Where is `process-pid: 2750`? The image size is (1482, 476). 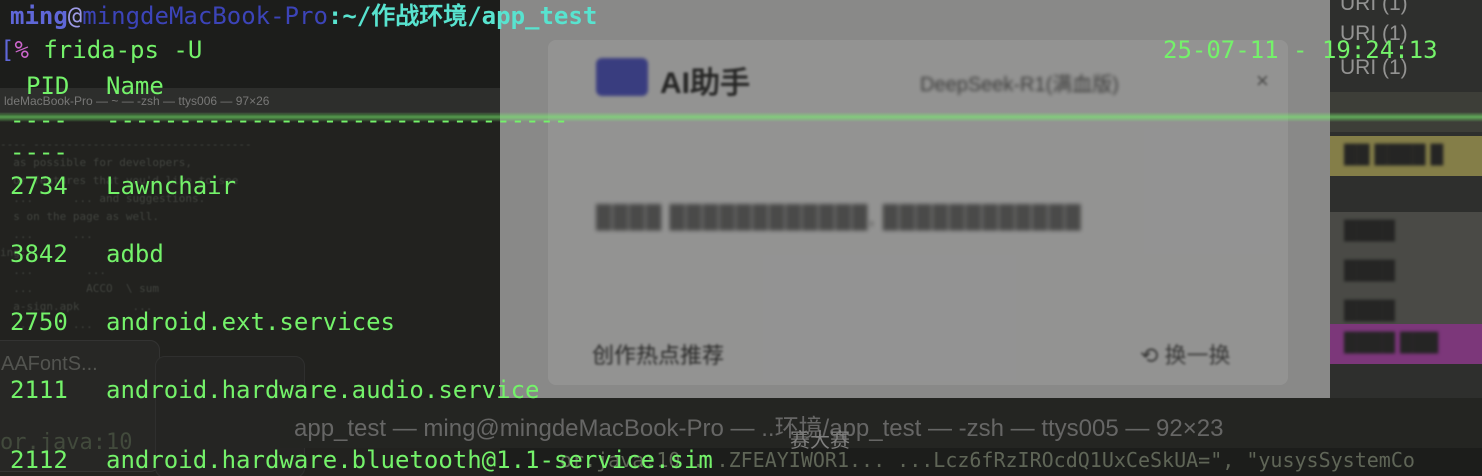
process-pid: 2750 is located at coordinates (39, 322).